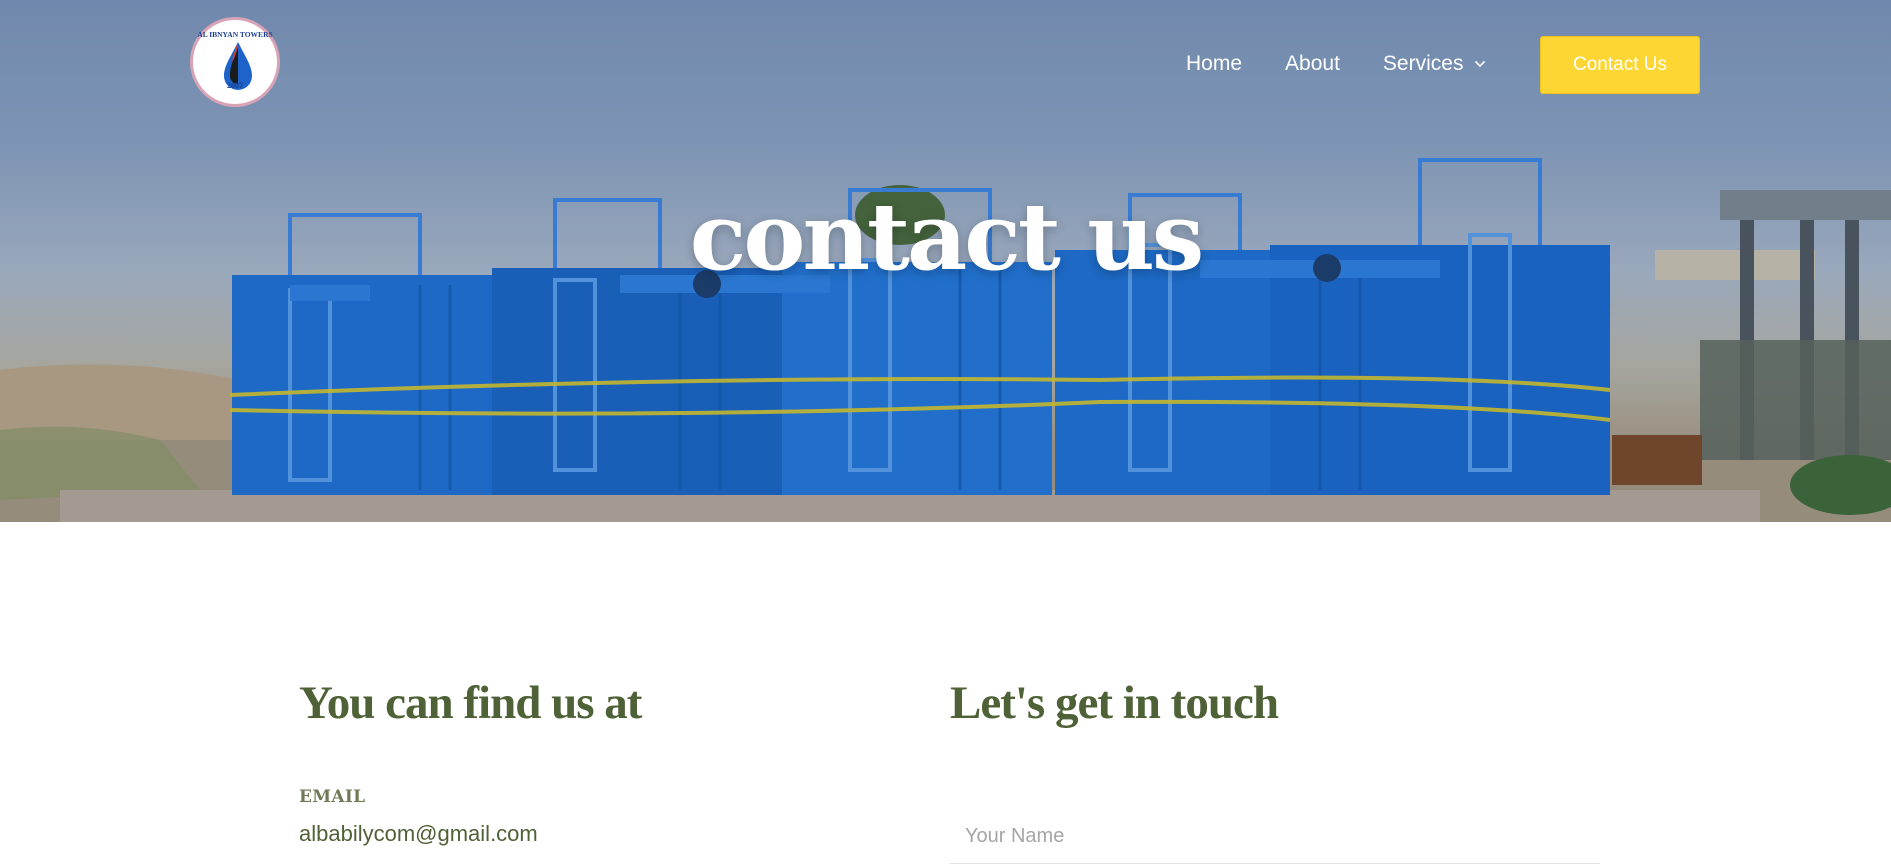  What do you see at coordinates (1423, 63) in the screenshot?
I see `nav-services-label: Services` at bounding box center [1423, 63].